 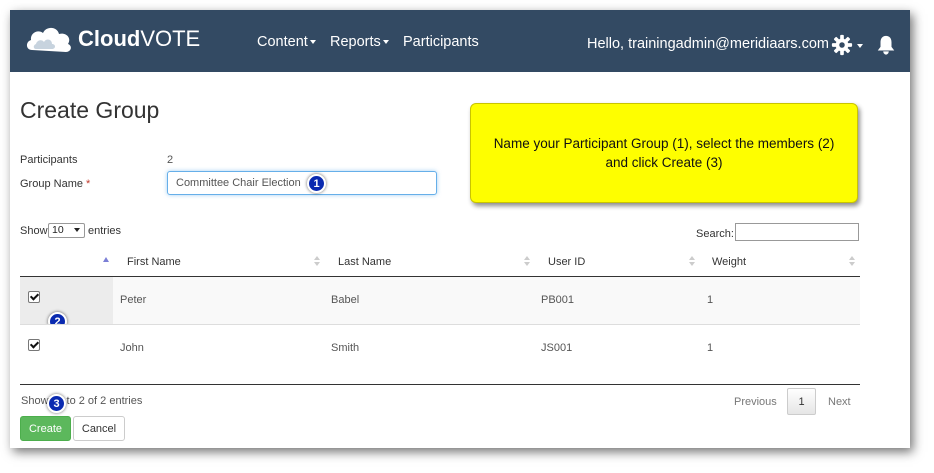 I want to click on nav-content: Content, so click(x=286, y=42).